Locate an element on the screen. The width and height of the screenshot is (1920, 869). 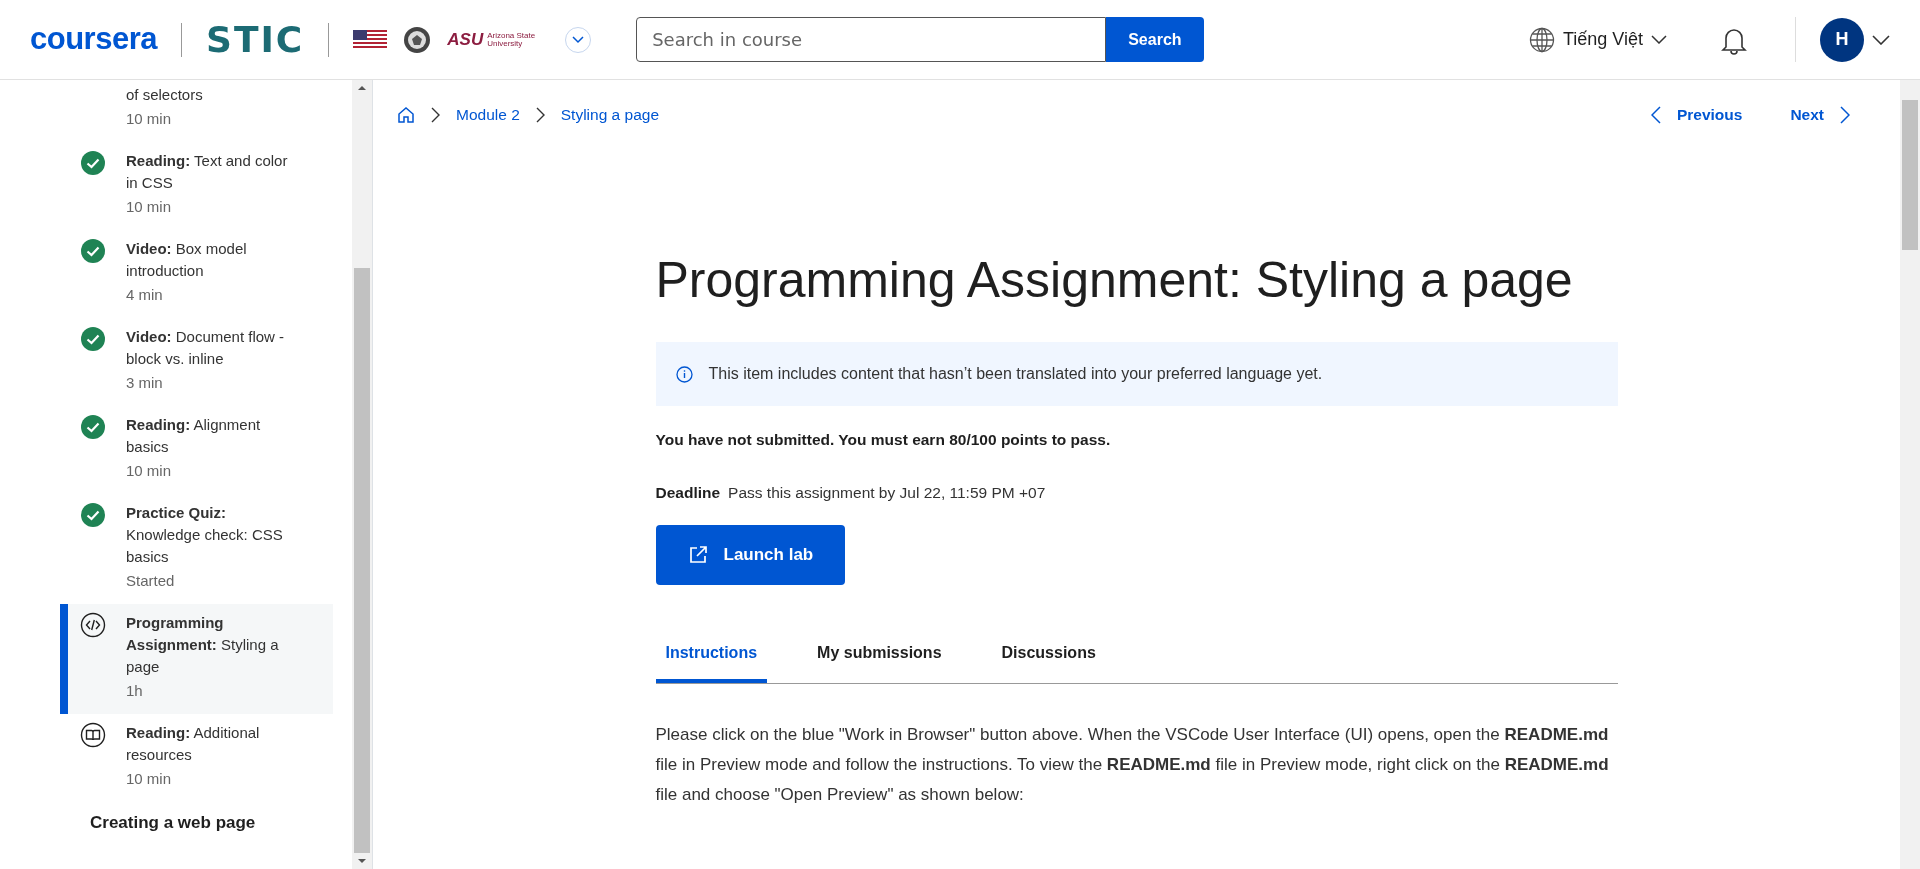
deadline-label: Deadline is located at coordinates (688, 493).